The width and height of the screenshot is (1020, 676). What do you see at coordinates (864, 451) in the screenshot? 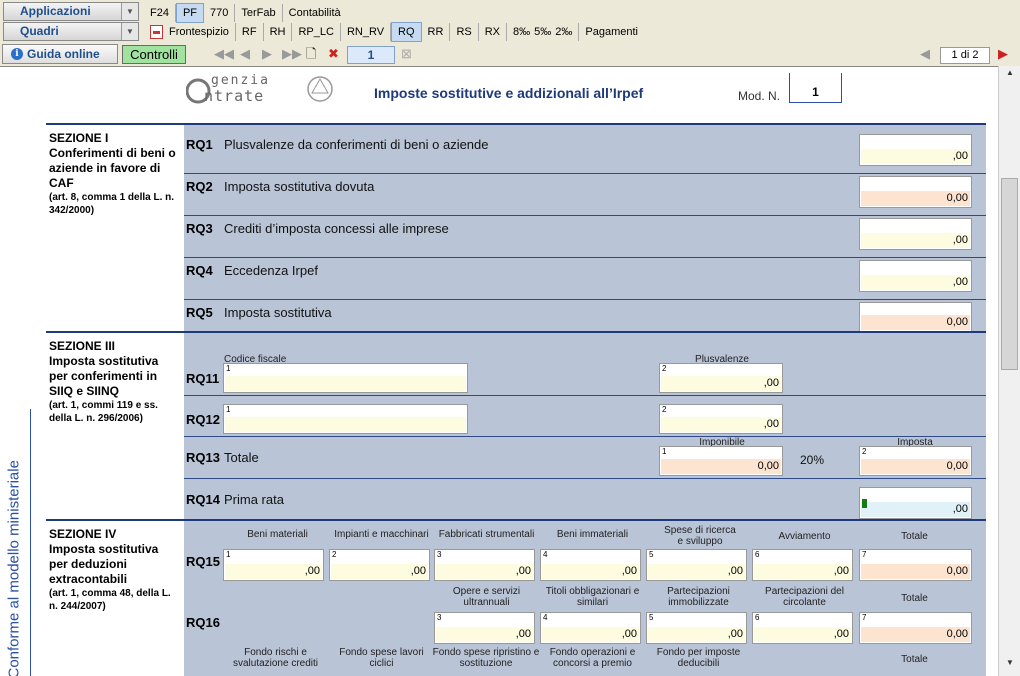
I see `field-number: 2` at bounding box center [864, 451].